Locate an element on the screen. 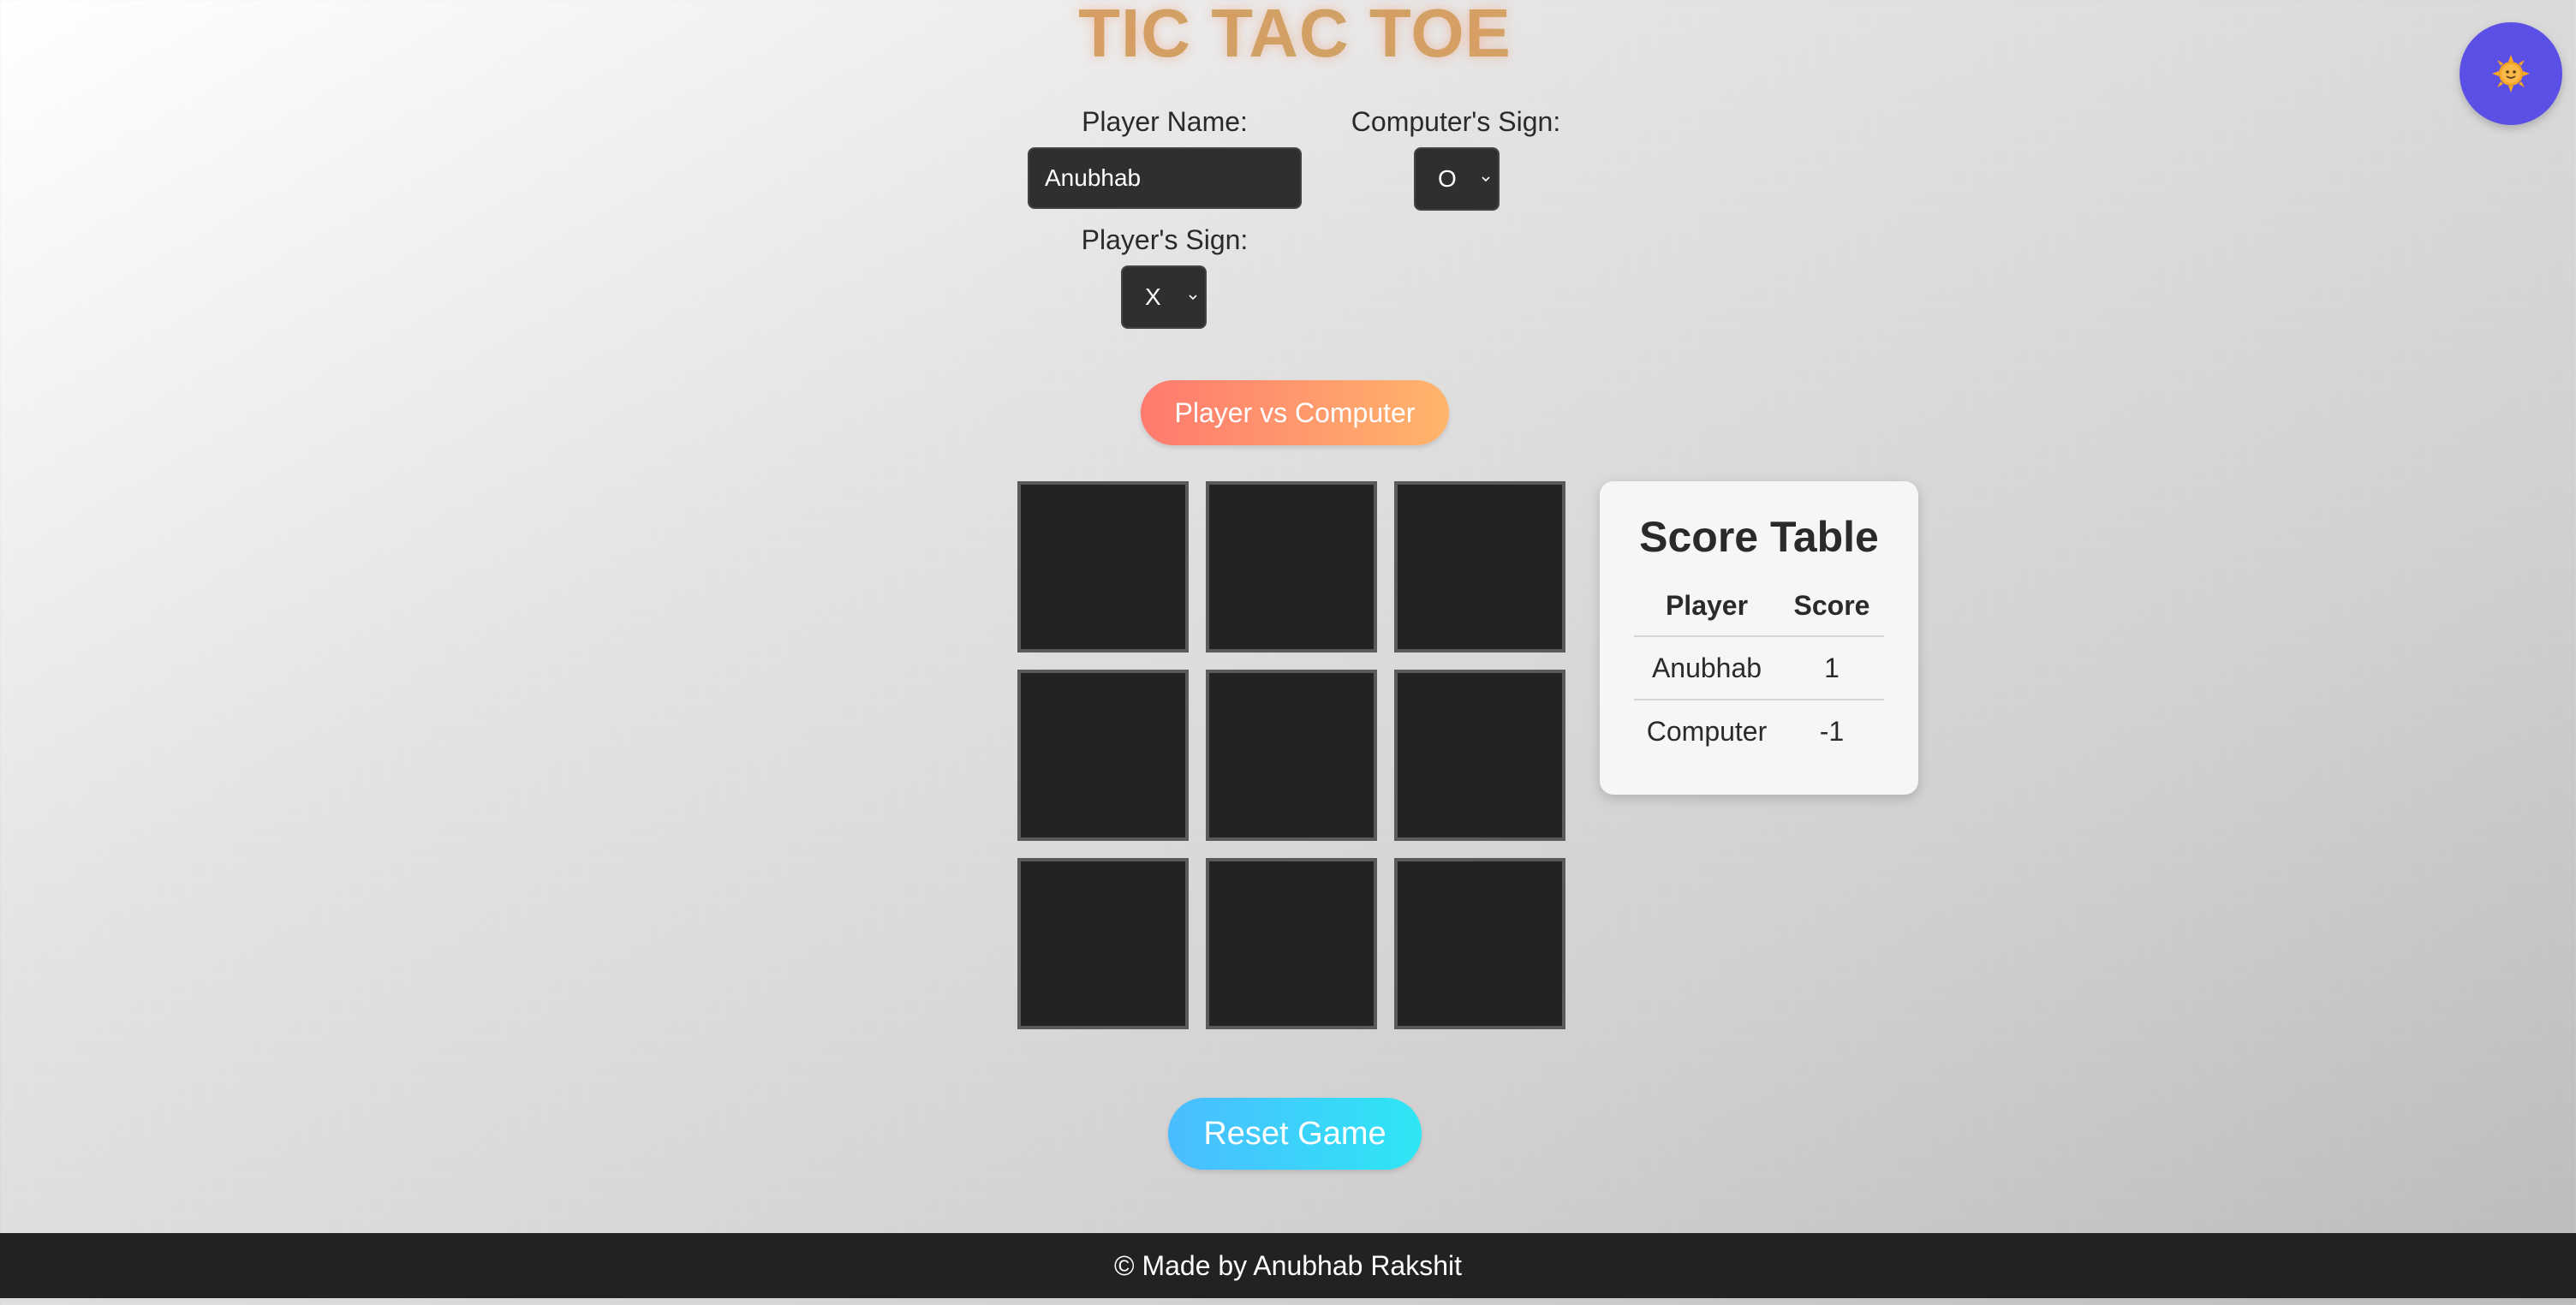 The width and height of the screenshot is (2576, 1305). score-table-header: Player Score is located at coordinates (1759, 606).